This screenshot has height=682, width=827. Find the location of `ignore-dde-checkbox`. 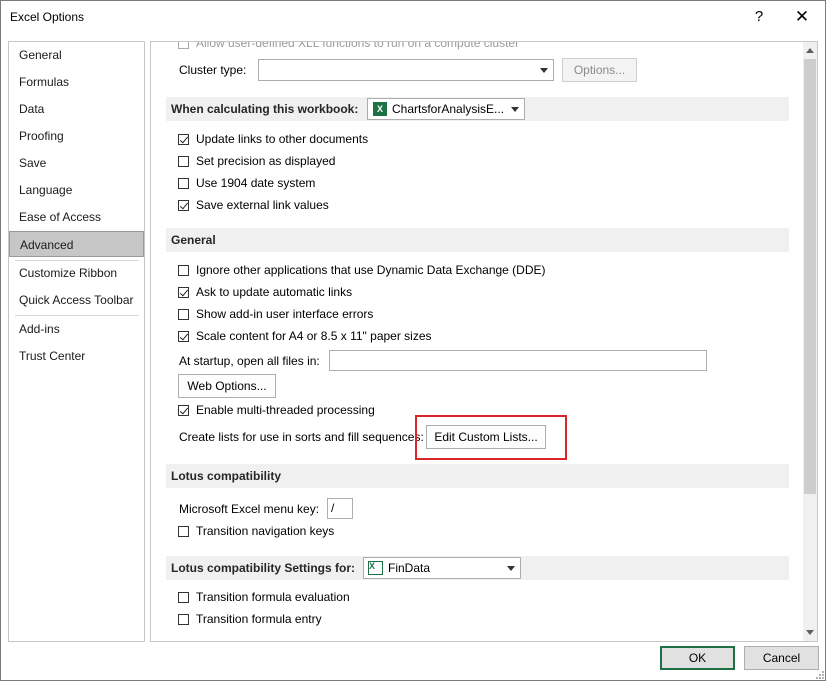

ignore-dde-checkbox is located at coordinates (183, 270).